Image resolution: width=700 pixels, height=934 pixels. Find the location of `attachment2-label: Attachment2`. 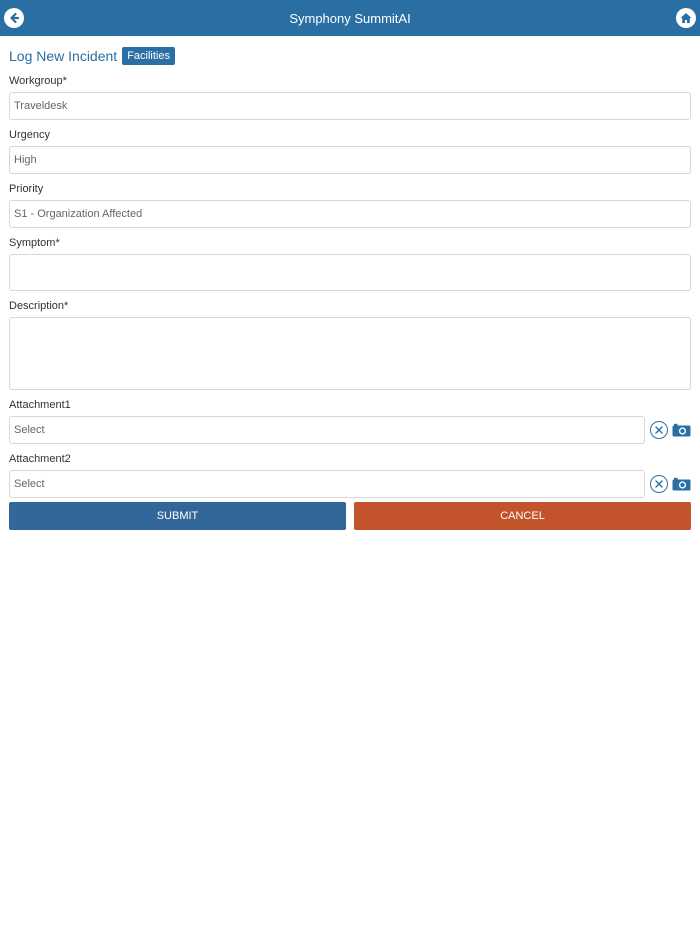

attachment2-label: Attachment2 is located at coordinates (40, 459).